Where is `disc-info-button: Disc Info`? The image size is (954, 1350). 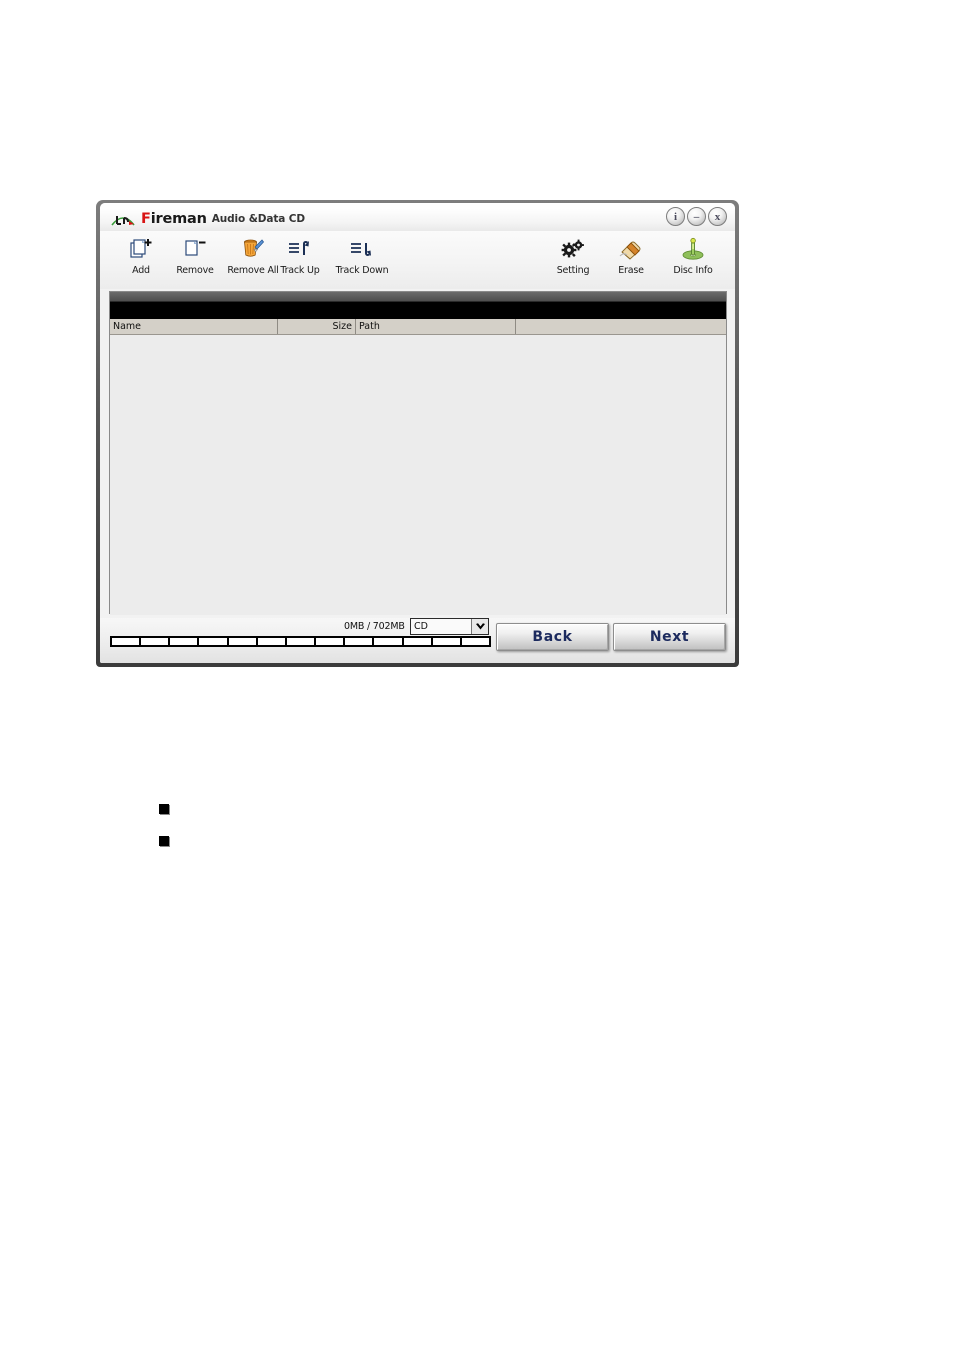
disc-info-button: Disc Info is located at coordinates (693, 256).